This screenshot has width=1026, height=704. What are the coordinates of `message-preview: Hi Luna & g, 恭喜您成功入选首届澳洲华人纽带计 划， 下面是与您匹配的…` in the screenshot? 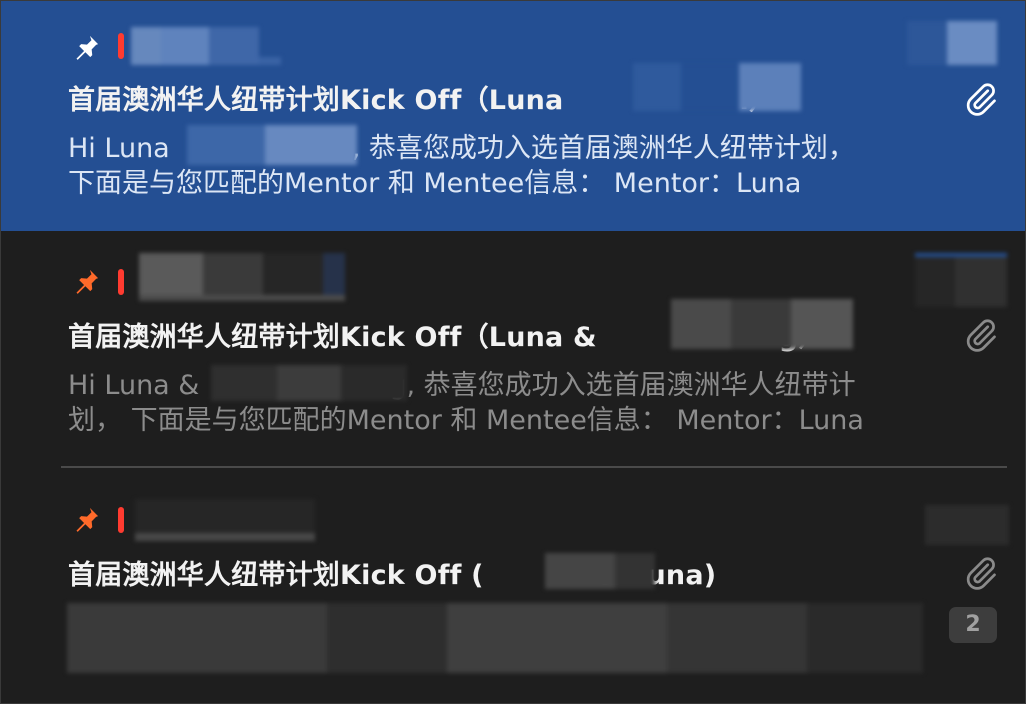 It's located at (466, 403).